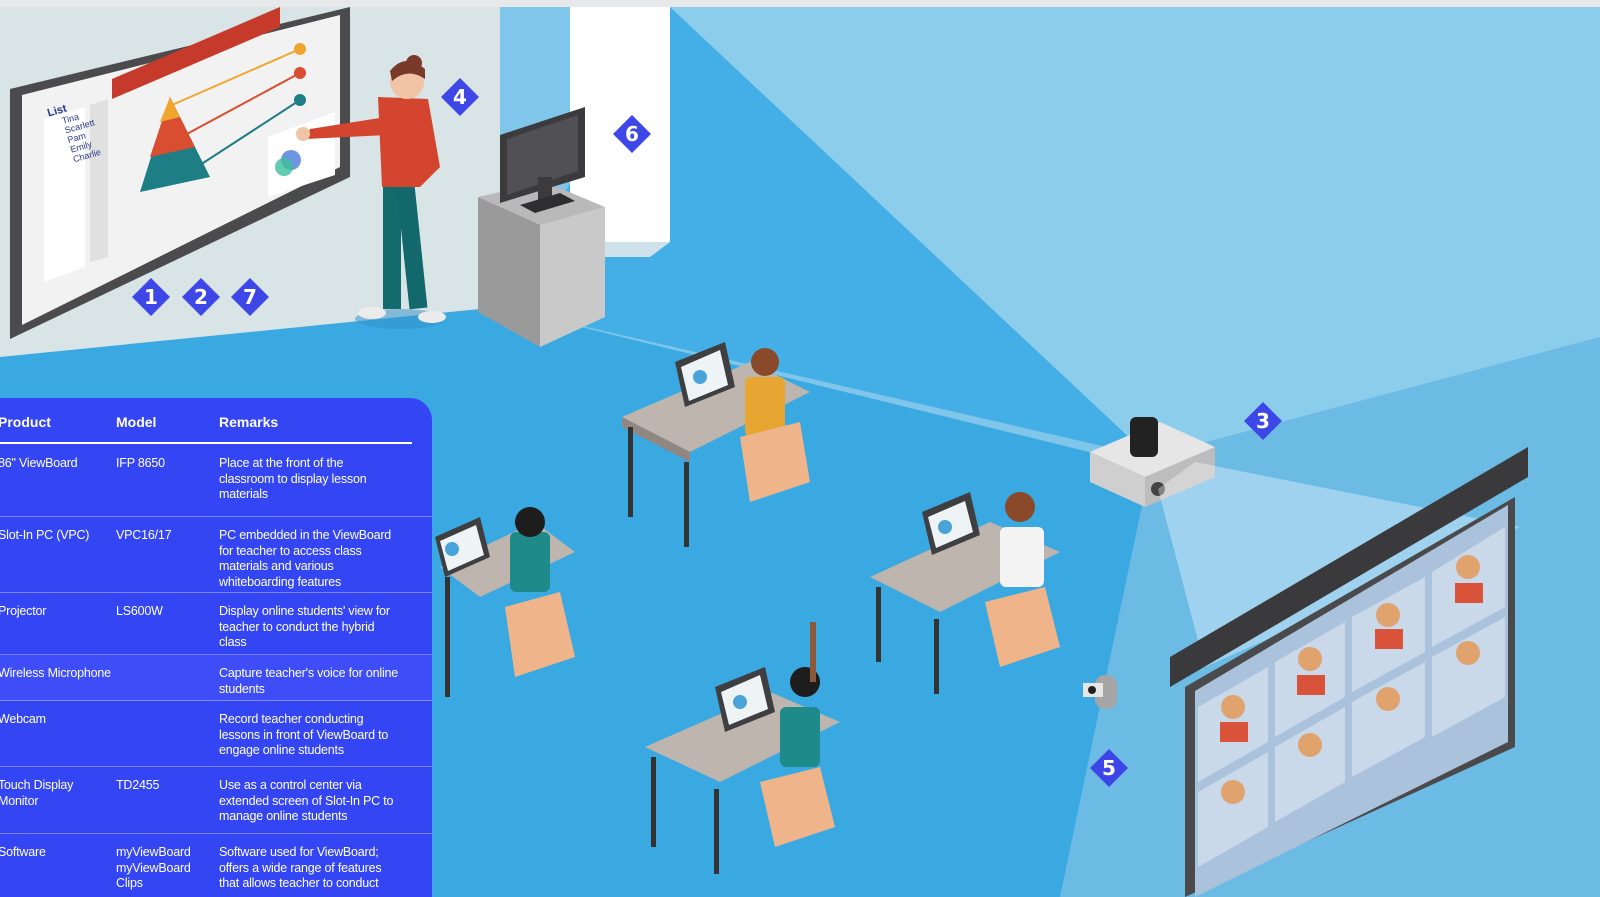 Image resolution: width=1600 pixels, height=897 pixels. What do you see at coordinates (139, 611) in the screenshot?
I see `cell-model: LS600W` at bounding box center [139, 611].